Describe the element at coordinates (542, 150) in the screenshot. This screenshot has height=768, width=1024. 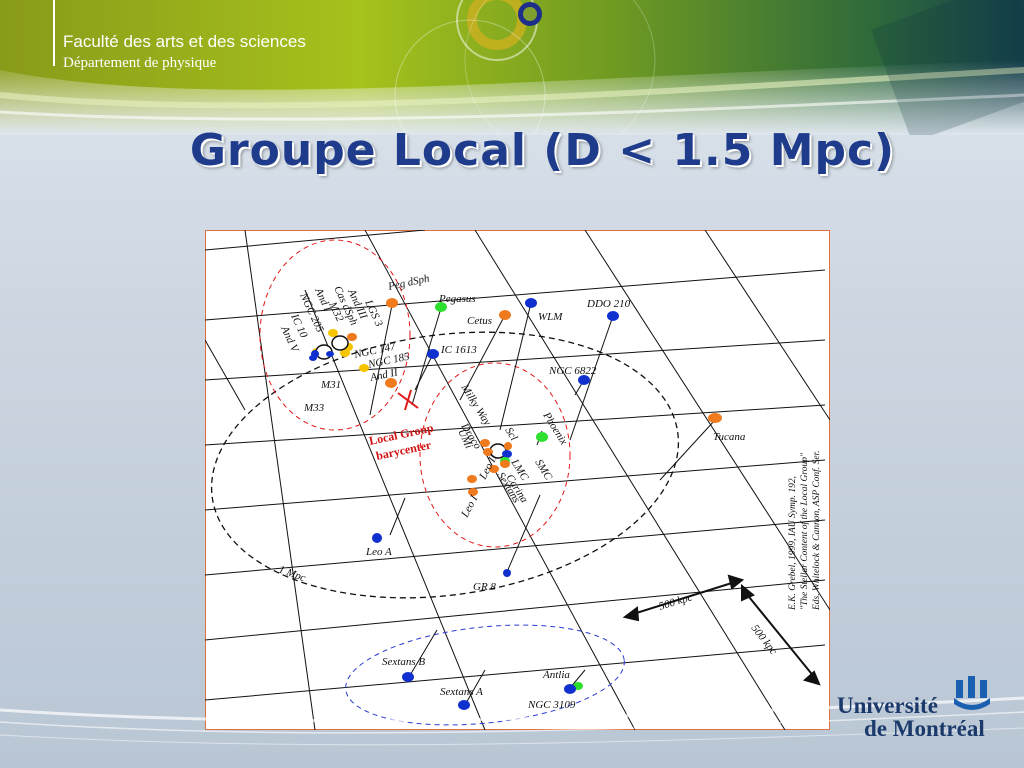
I see `slide-title: Groupe Local (D < 1.5 Mpc)` at that location.